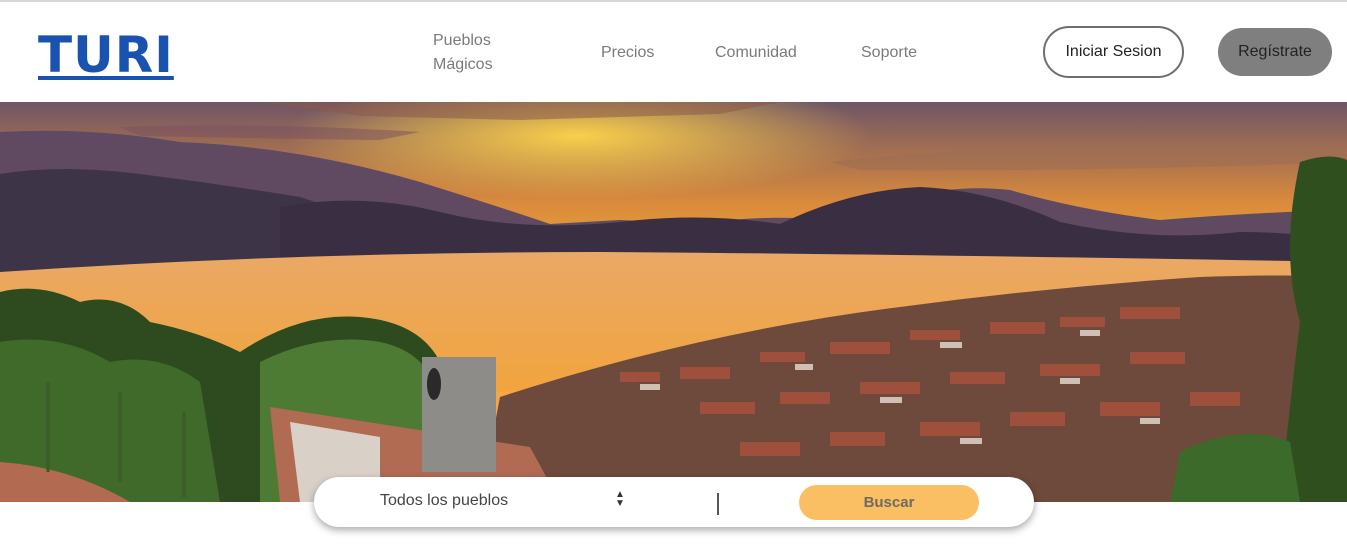 This screenshot has height=554, width=1347. I want to click on search-bar: Todos los pueblos ▲ ▼ Buscar, so click(674, 502).